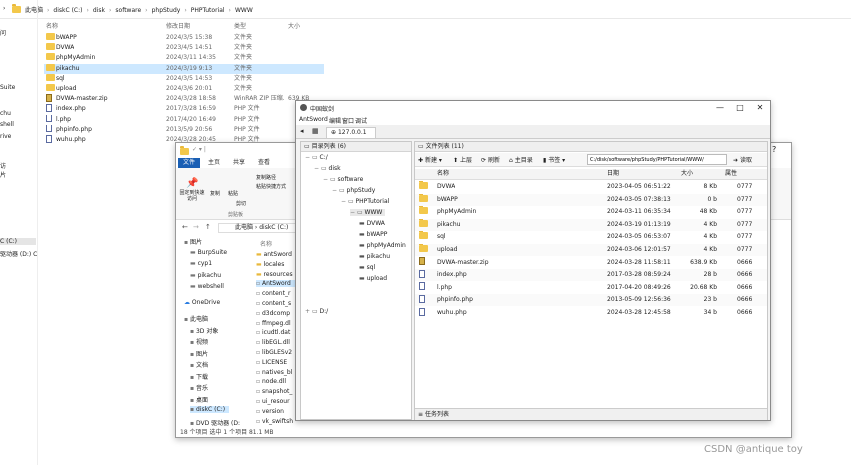  What do you see at coordinates (372, 223) in the screenshot?
I see `tree-node: ▬ DVWA` at bounding box center [372, 223].